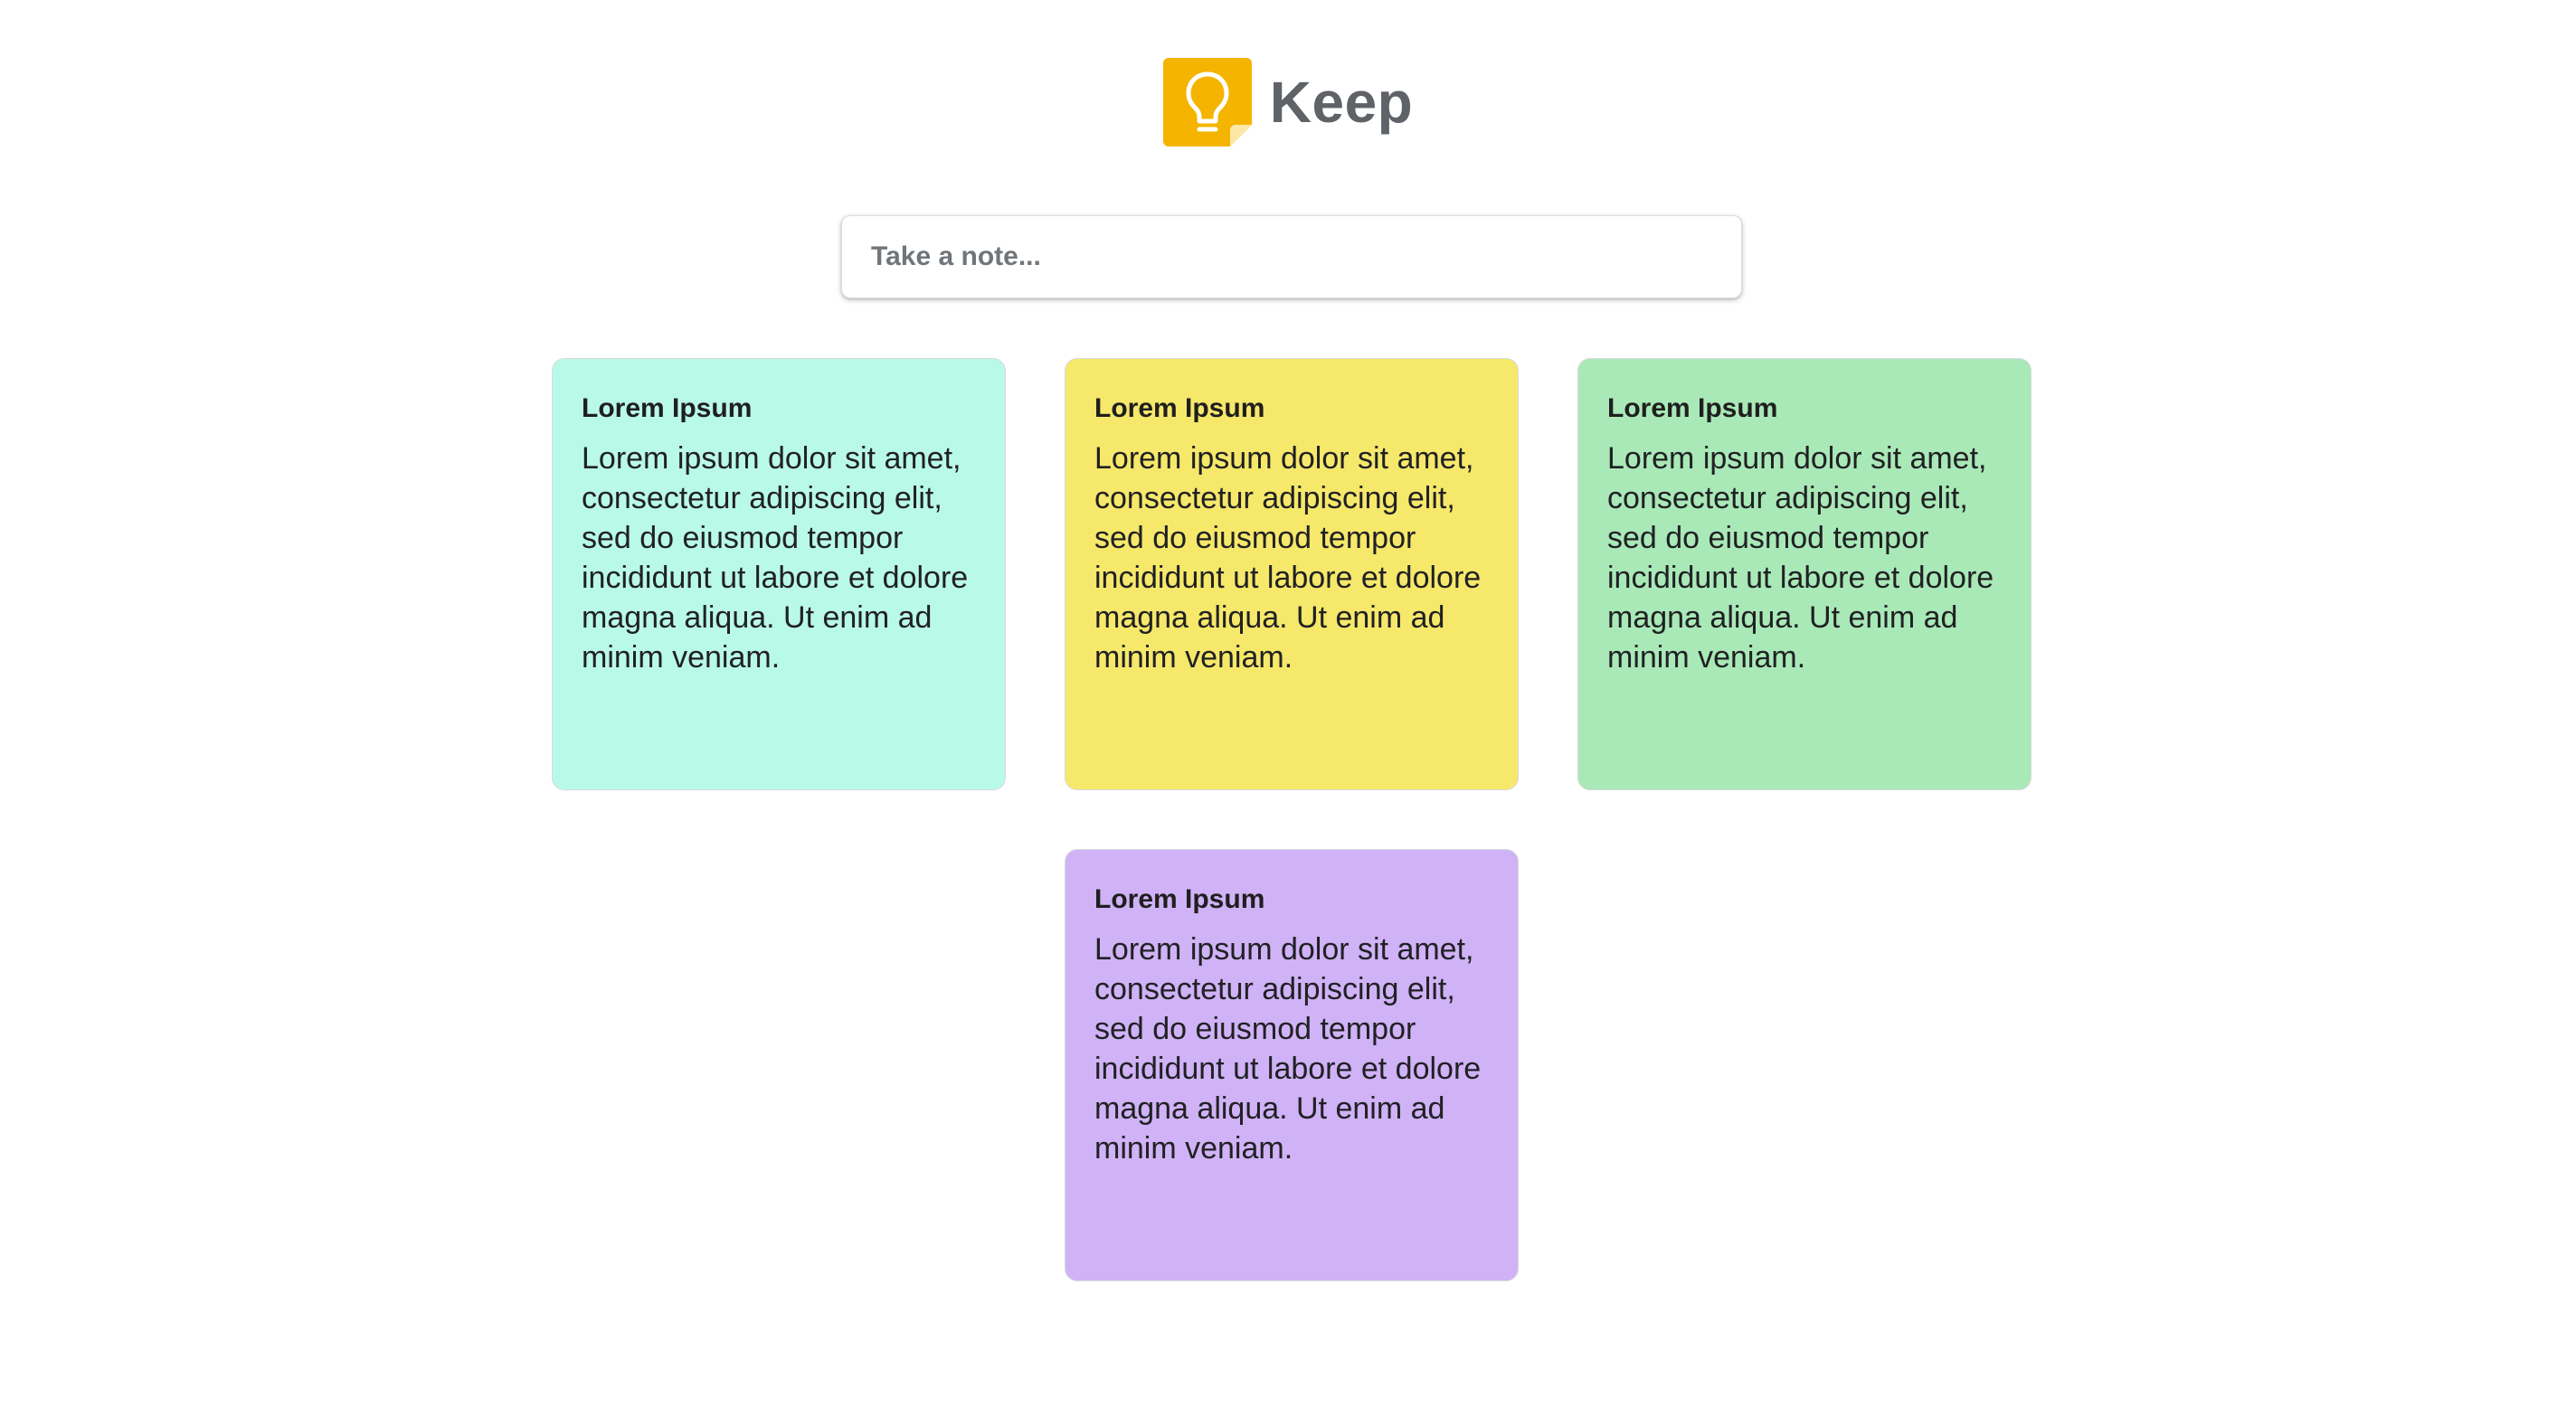 The height and width of the screenshot is (1416, 2576). I want to click on take-note-input, so click(1292, 256).